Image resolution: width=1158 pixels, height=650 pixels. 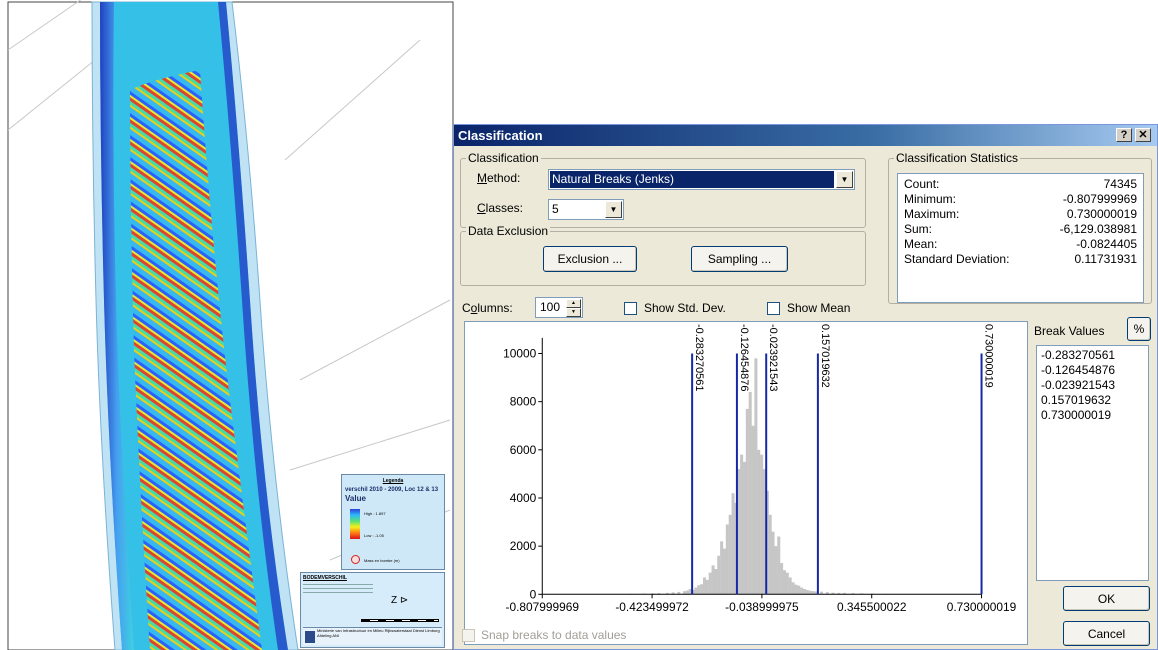 I want to click on title-block-line, so click(x=338, y=591).